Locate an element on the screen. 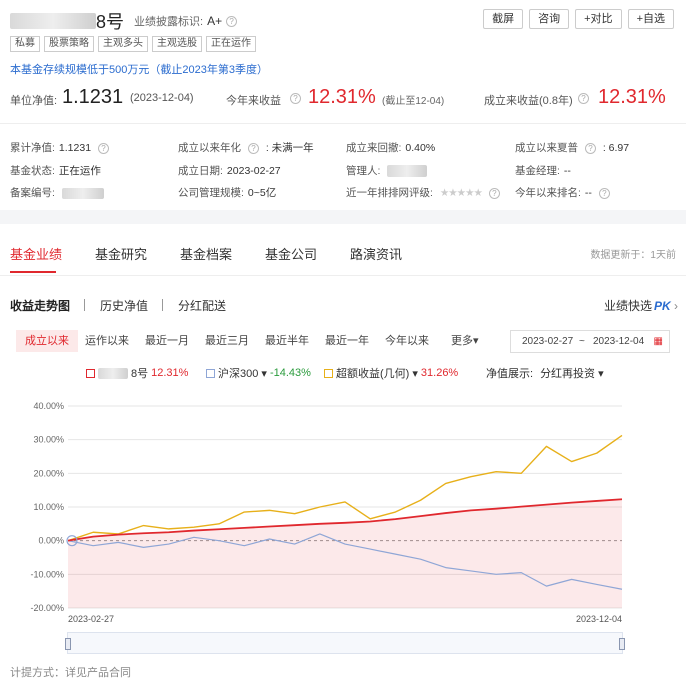 Image resolution: width=686 pixels, height=685 pixels. fee-note: 计提方式：详见产品合同 is located at coordinates (70, 673).